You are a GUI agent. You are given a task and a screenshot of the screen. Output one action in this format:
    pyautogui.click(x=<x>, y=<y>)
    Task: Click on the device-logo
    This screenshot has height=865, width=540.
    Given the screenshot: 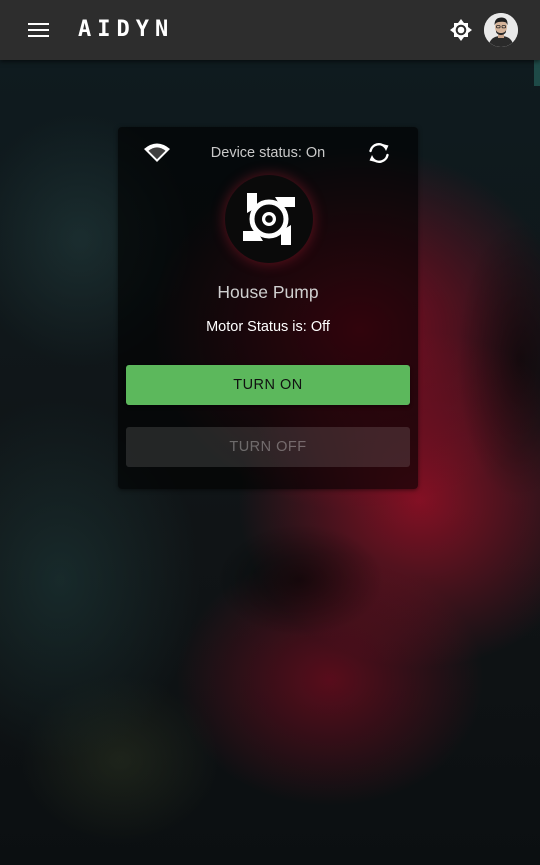 What is the action you would take?
    pyautogui.click(x=269, y=219)
    